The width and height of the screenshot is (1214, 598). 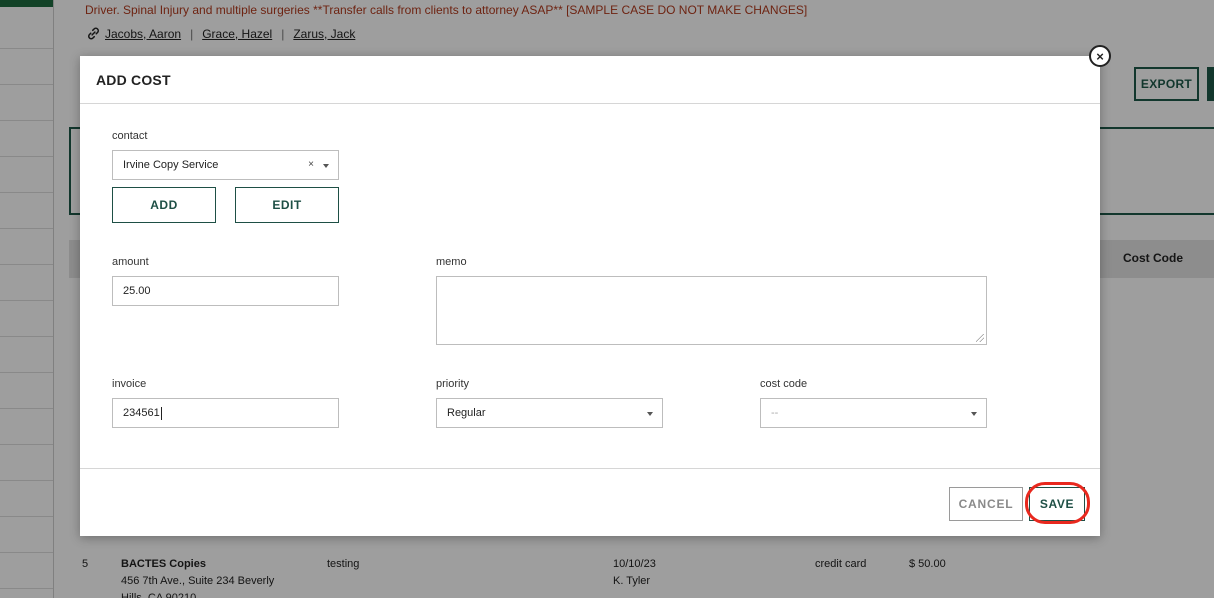 What do you see at coordinates (453, 384) in the screenshot?
I see `priority-label: priority` at bounding box center [453, 384].